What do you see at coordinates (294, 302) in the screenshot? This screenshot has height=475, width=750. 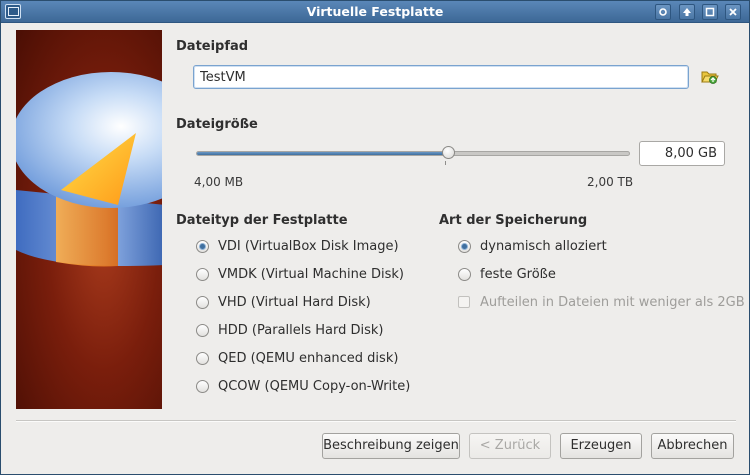 I see `radio-label: VHD (Virtual Hard Disk)` at bounding box center [294, 302].